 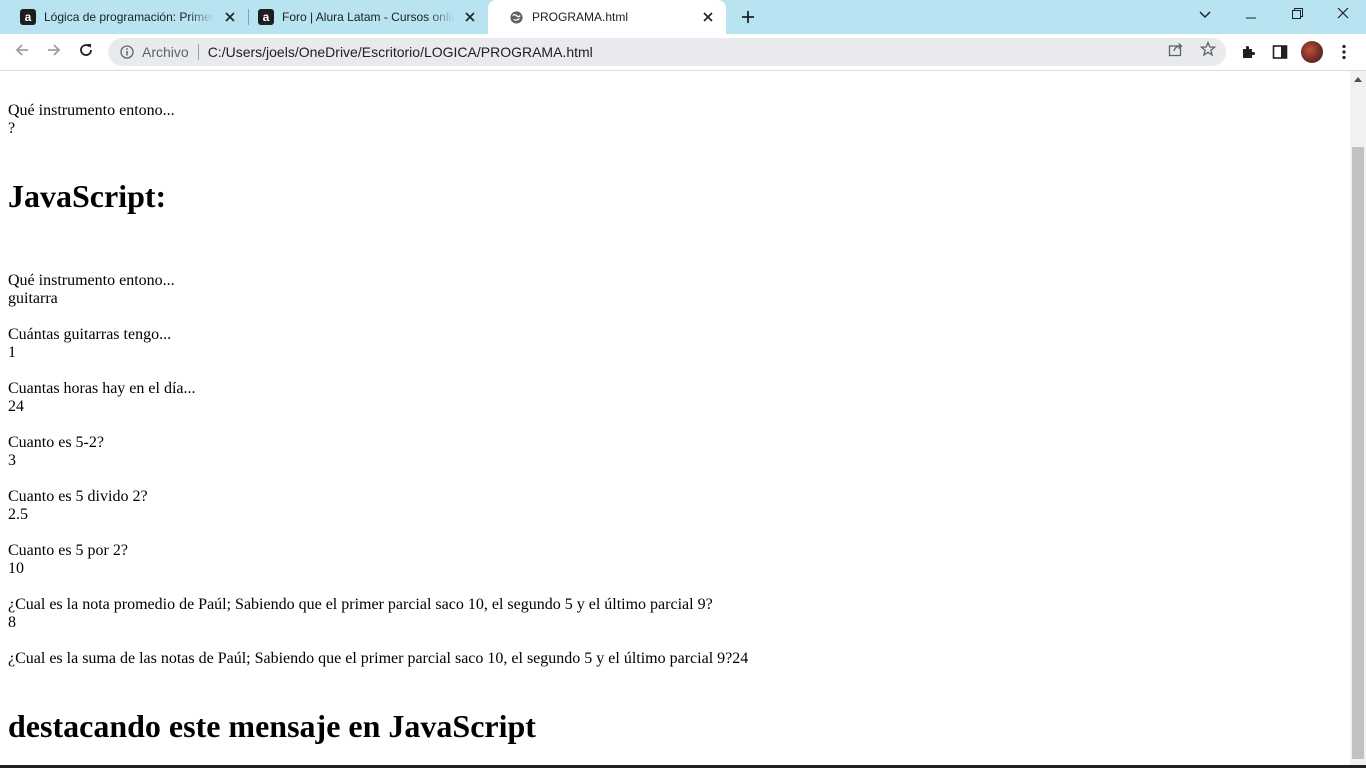 I want to click on answer-text: 24, so click(x=16, y=406).